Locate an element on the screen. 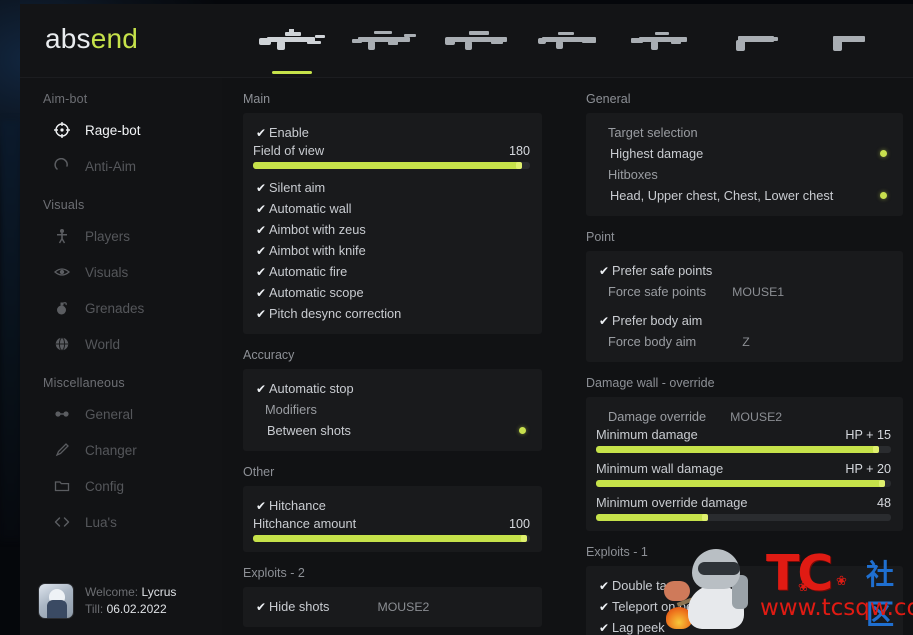 This screenshot has width=913, height=635. checkbox-lag-peek: ✔ Lag peek is located at coordinates (744, 626).